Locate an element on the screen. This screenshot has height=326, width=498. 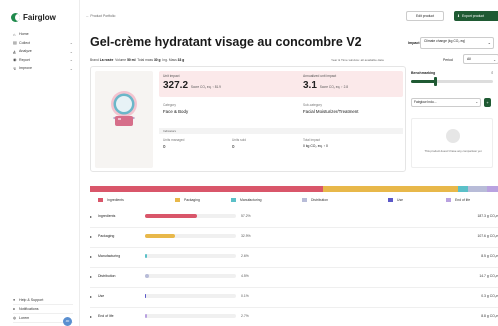
slider-fill is located at coordinates (423, 81).